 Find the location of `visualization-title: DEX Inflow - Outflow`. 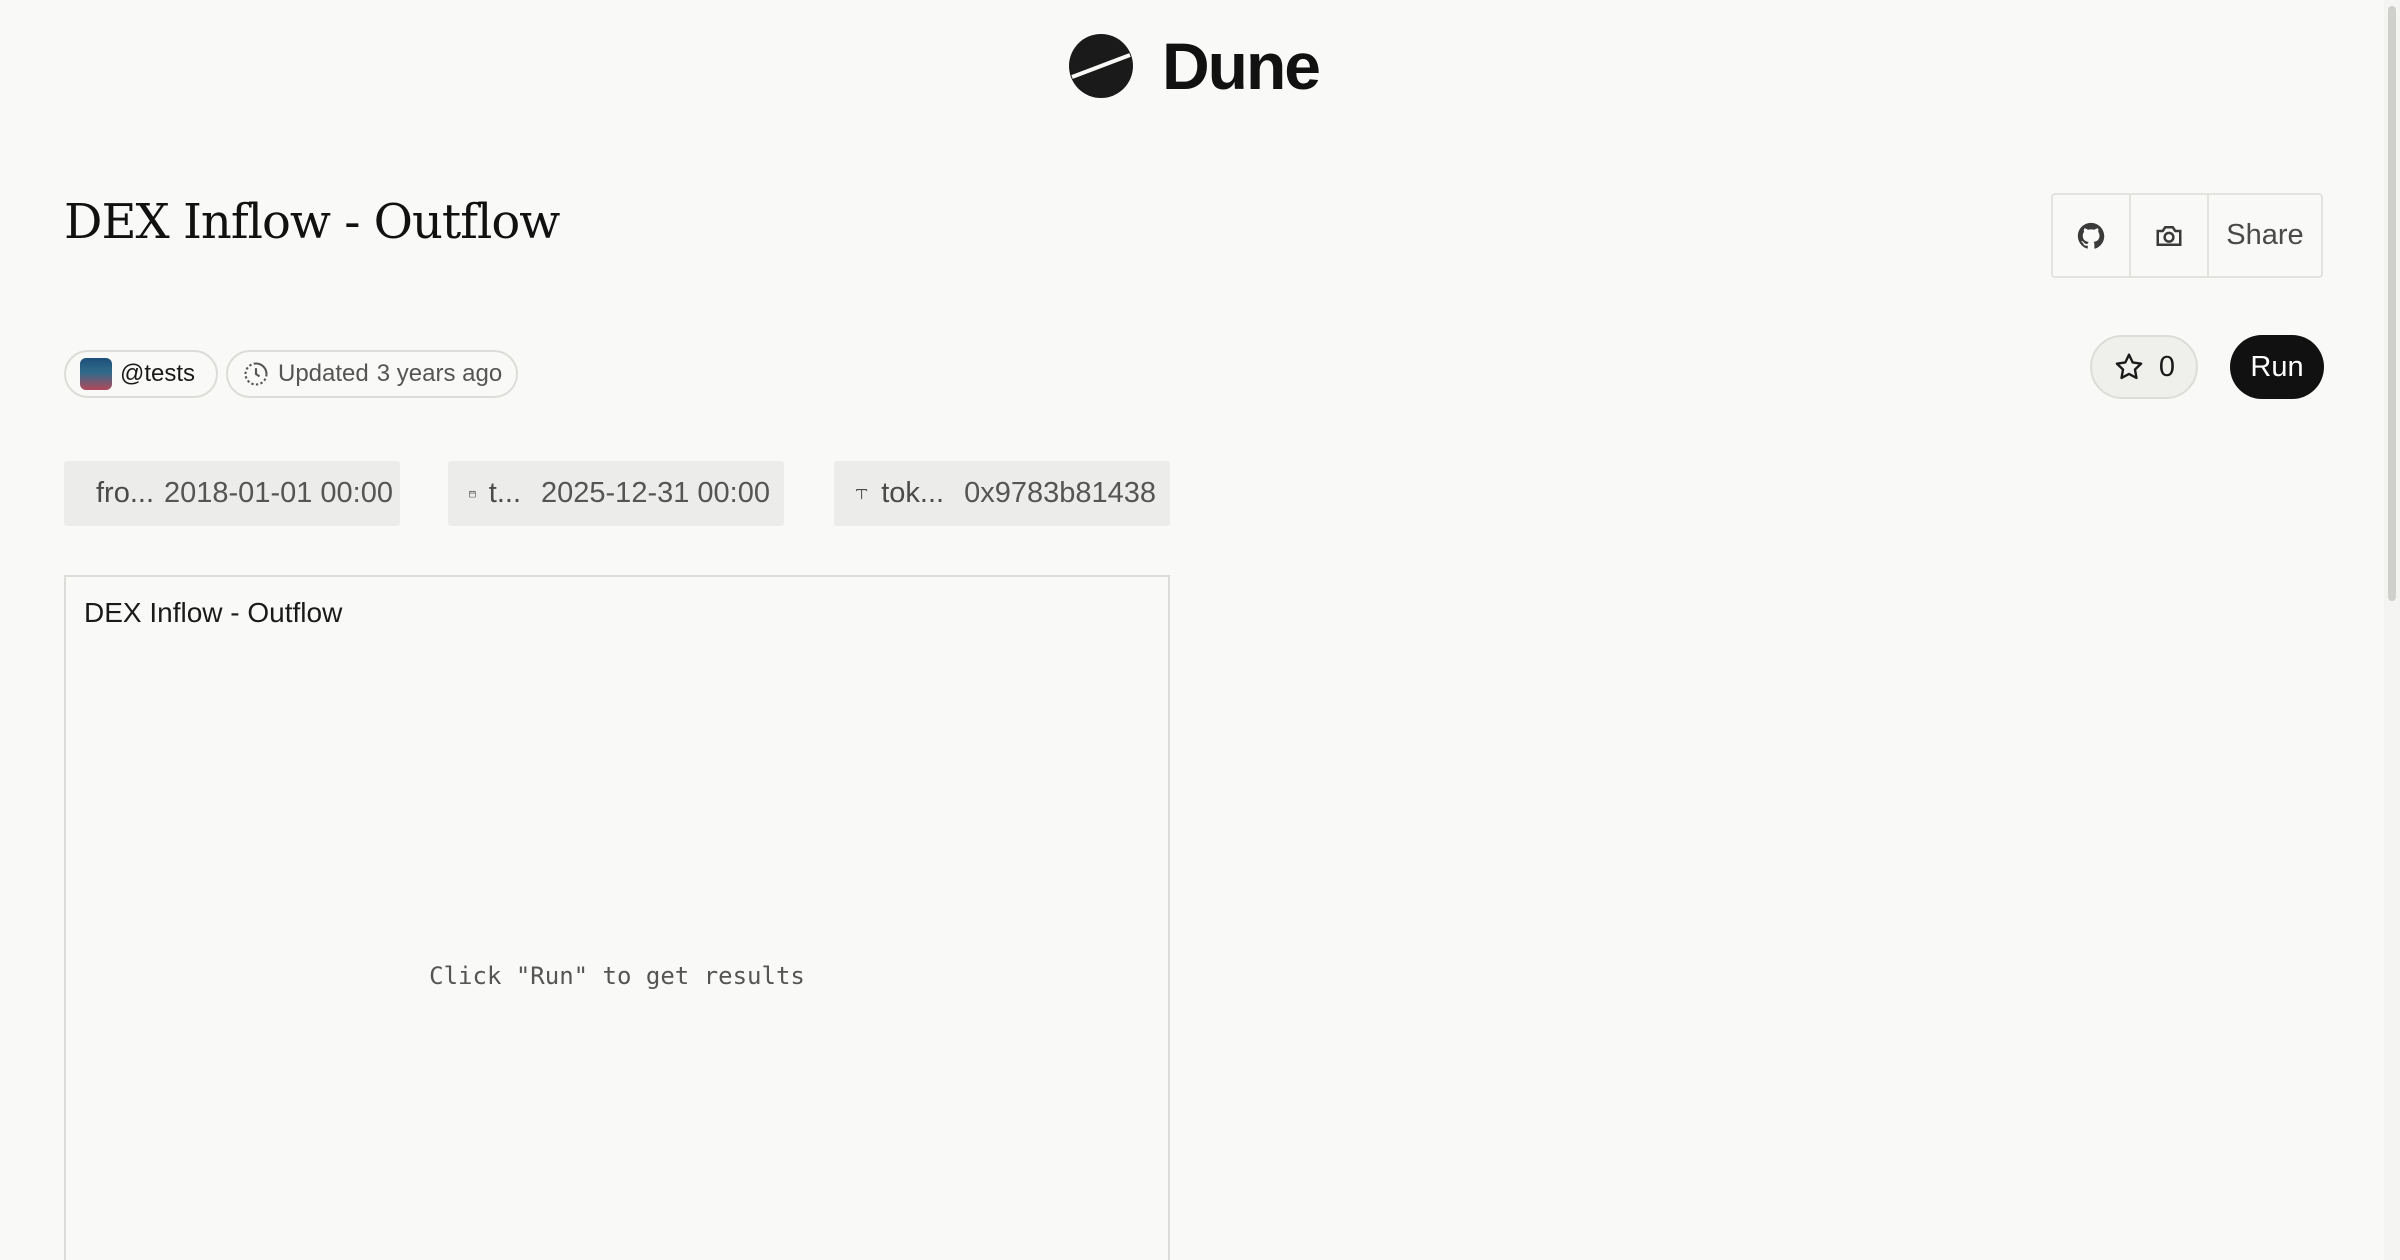

visualization-title: DEX Inflow - Outflow is located at coordinates (213, 612).